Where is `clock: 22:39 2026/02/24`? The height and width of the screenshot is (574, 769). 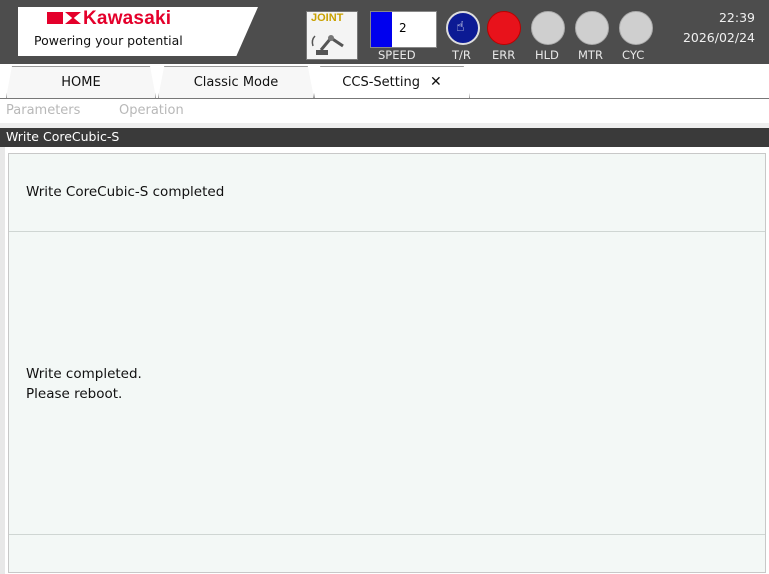 clock: 22:39 2026/02/24 is located at coordinates (719, 28).